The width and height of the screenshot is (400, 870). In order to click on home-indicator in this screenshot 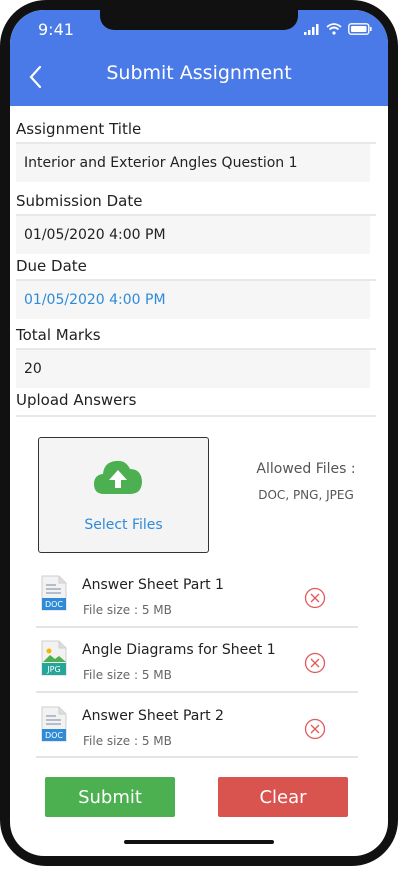, I will do `click(199, 842)`.